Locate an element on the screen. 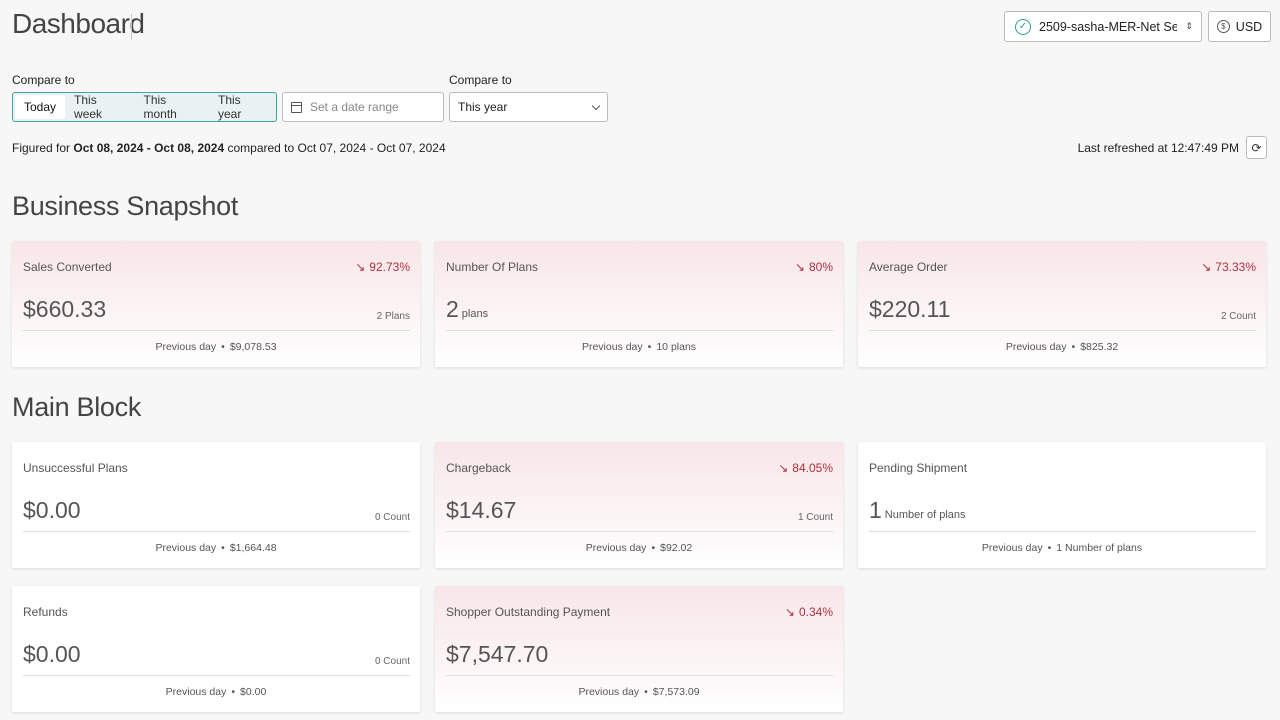 This screenshot has height=720, width=1280. refresh-button: ⟳ is located at coordinates (1256, 147).